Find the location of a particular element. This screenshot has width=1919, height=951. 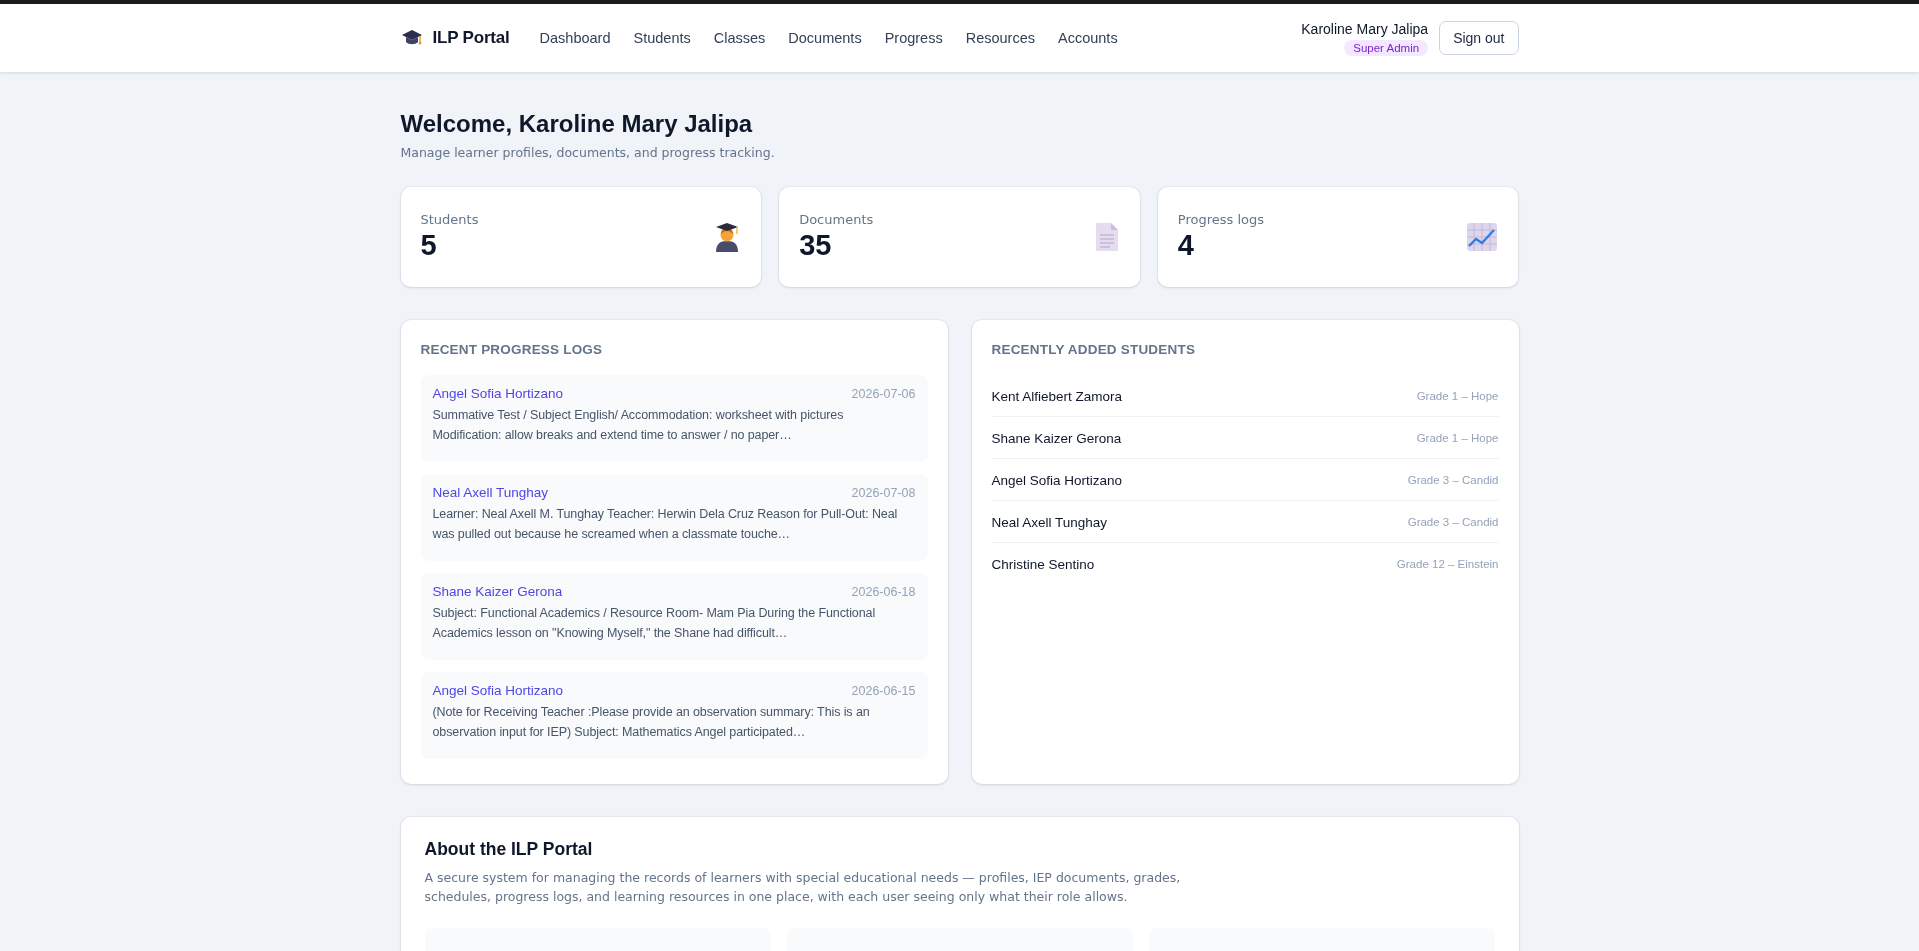

student-name: Kent Alfiebert Zamora is located at coordinates (1057, 396).